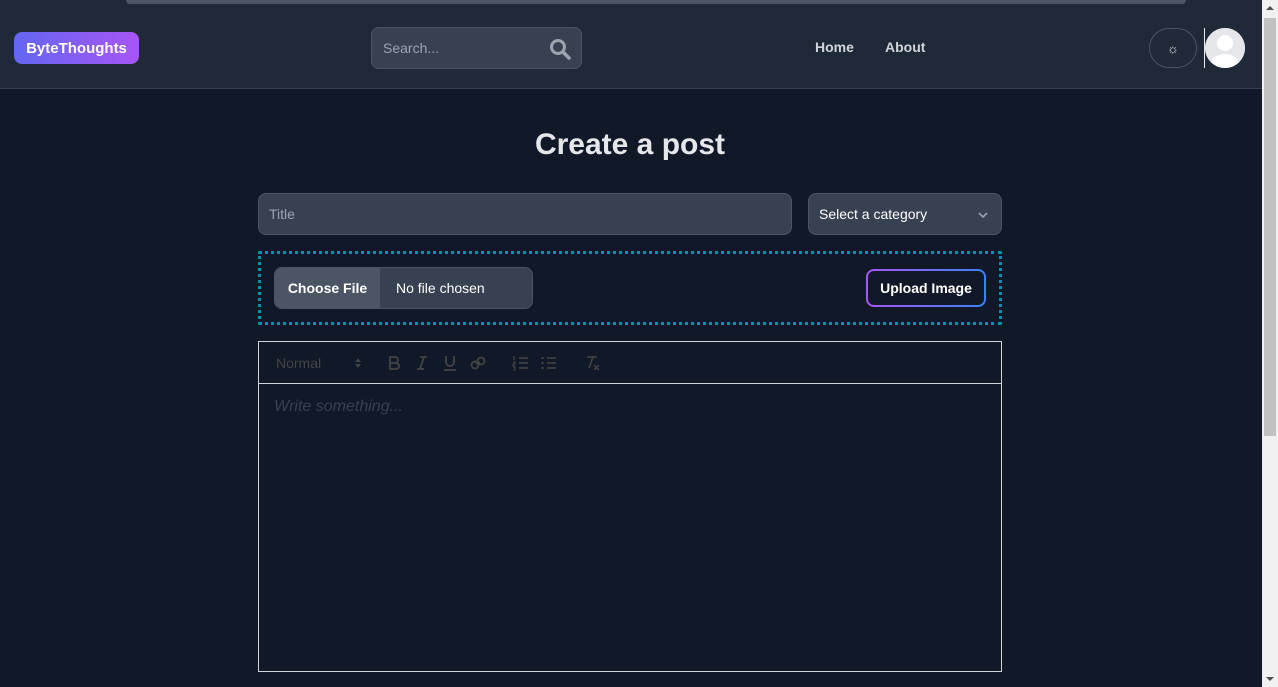 Image resolution: width=1278 pixels, height=687 pixels. I want to click on category-select: Select a category, so click(905, 214).